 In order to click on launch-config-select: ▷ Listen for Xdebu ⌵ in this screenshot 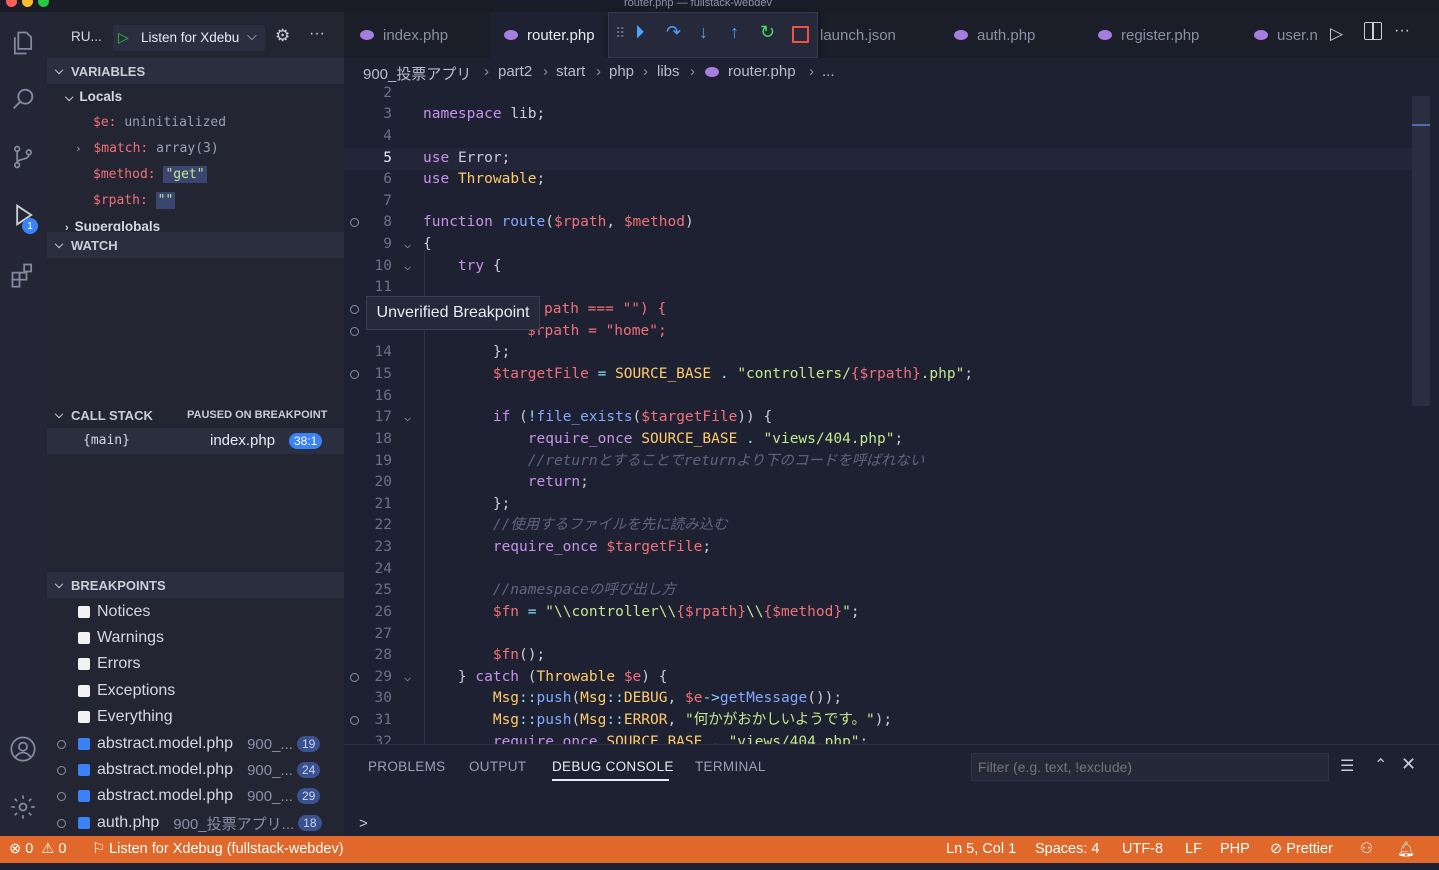, I will do `click(189, 38)`.